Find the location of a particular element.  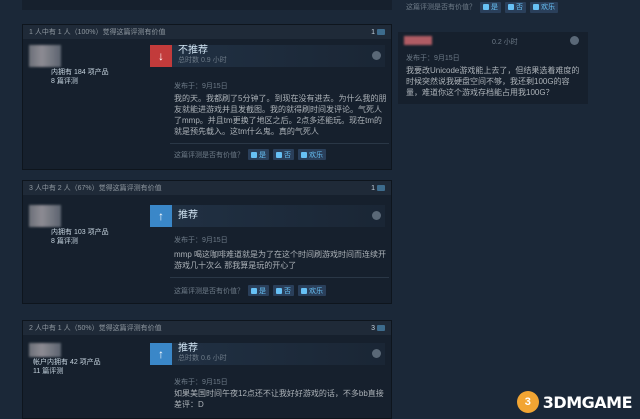

owned-count: 内拥有 103 项产品 is located at coordinates (80, 232).